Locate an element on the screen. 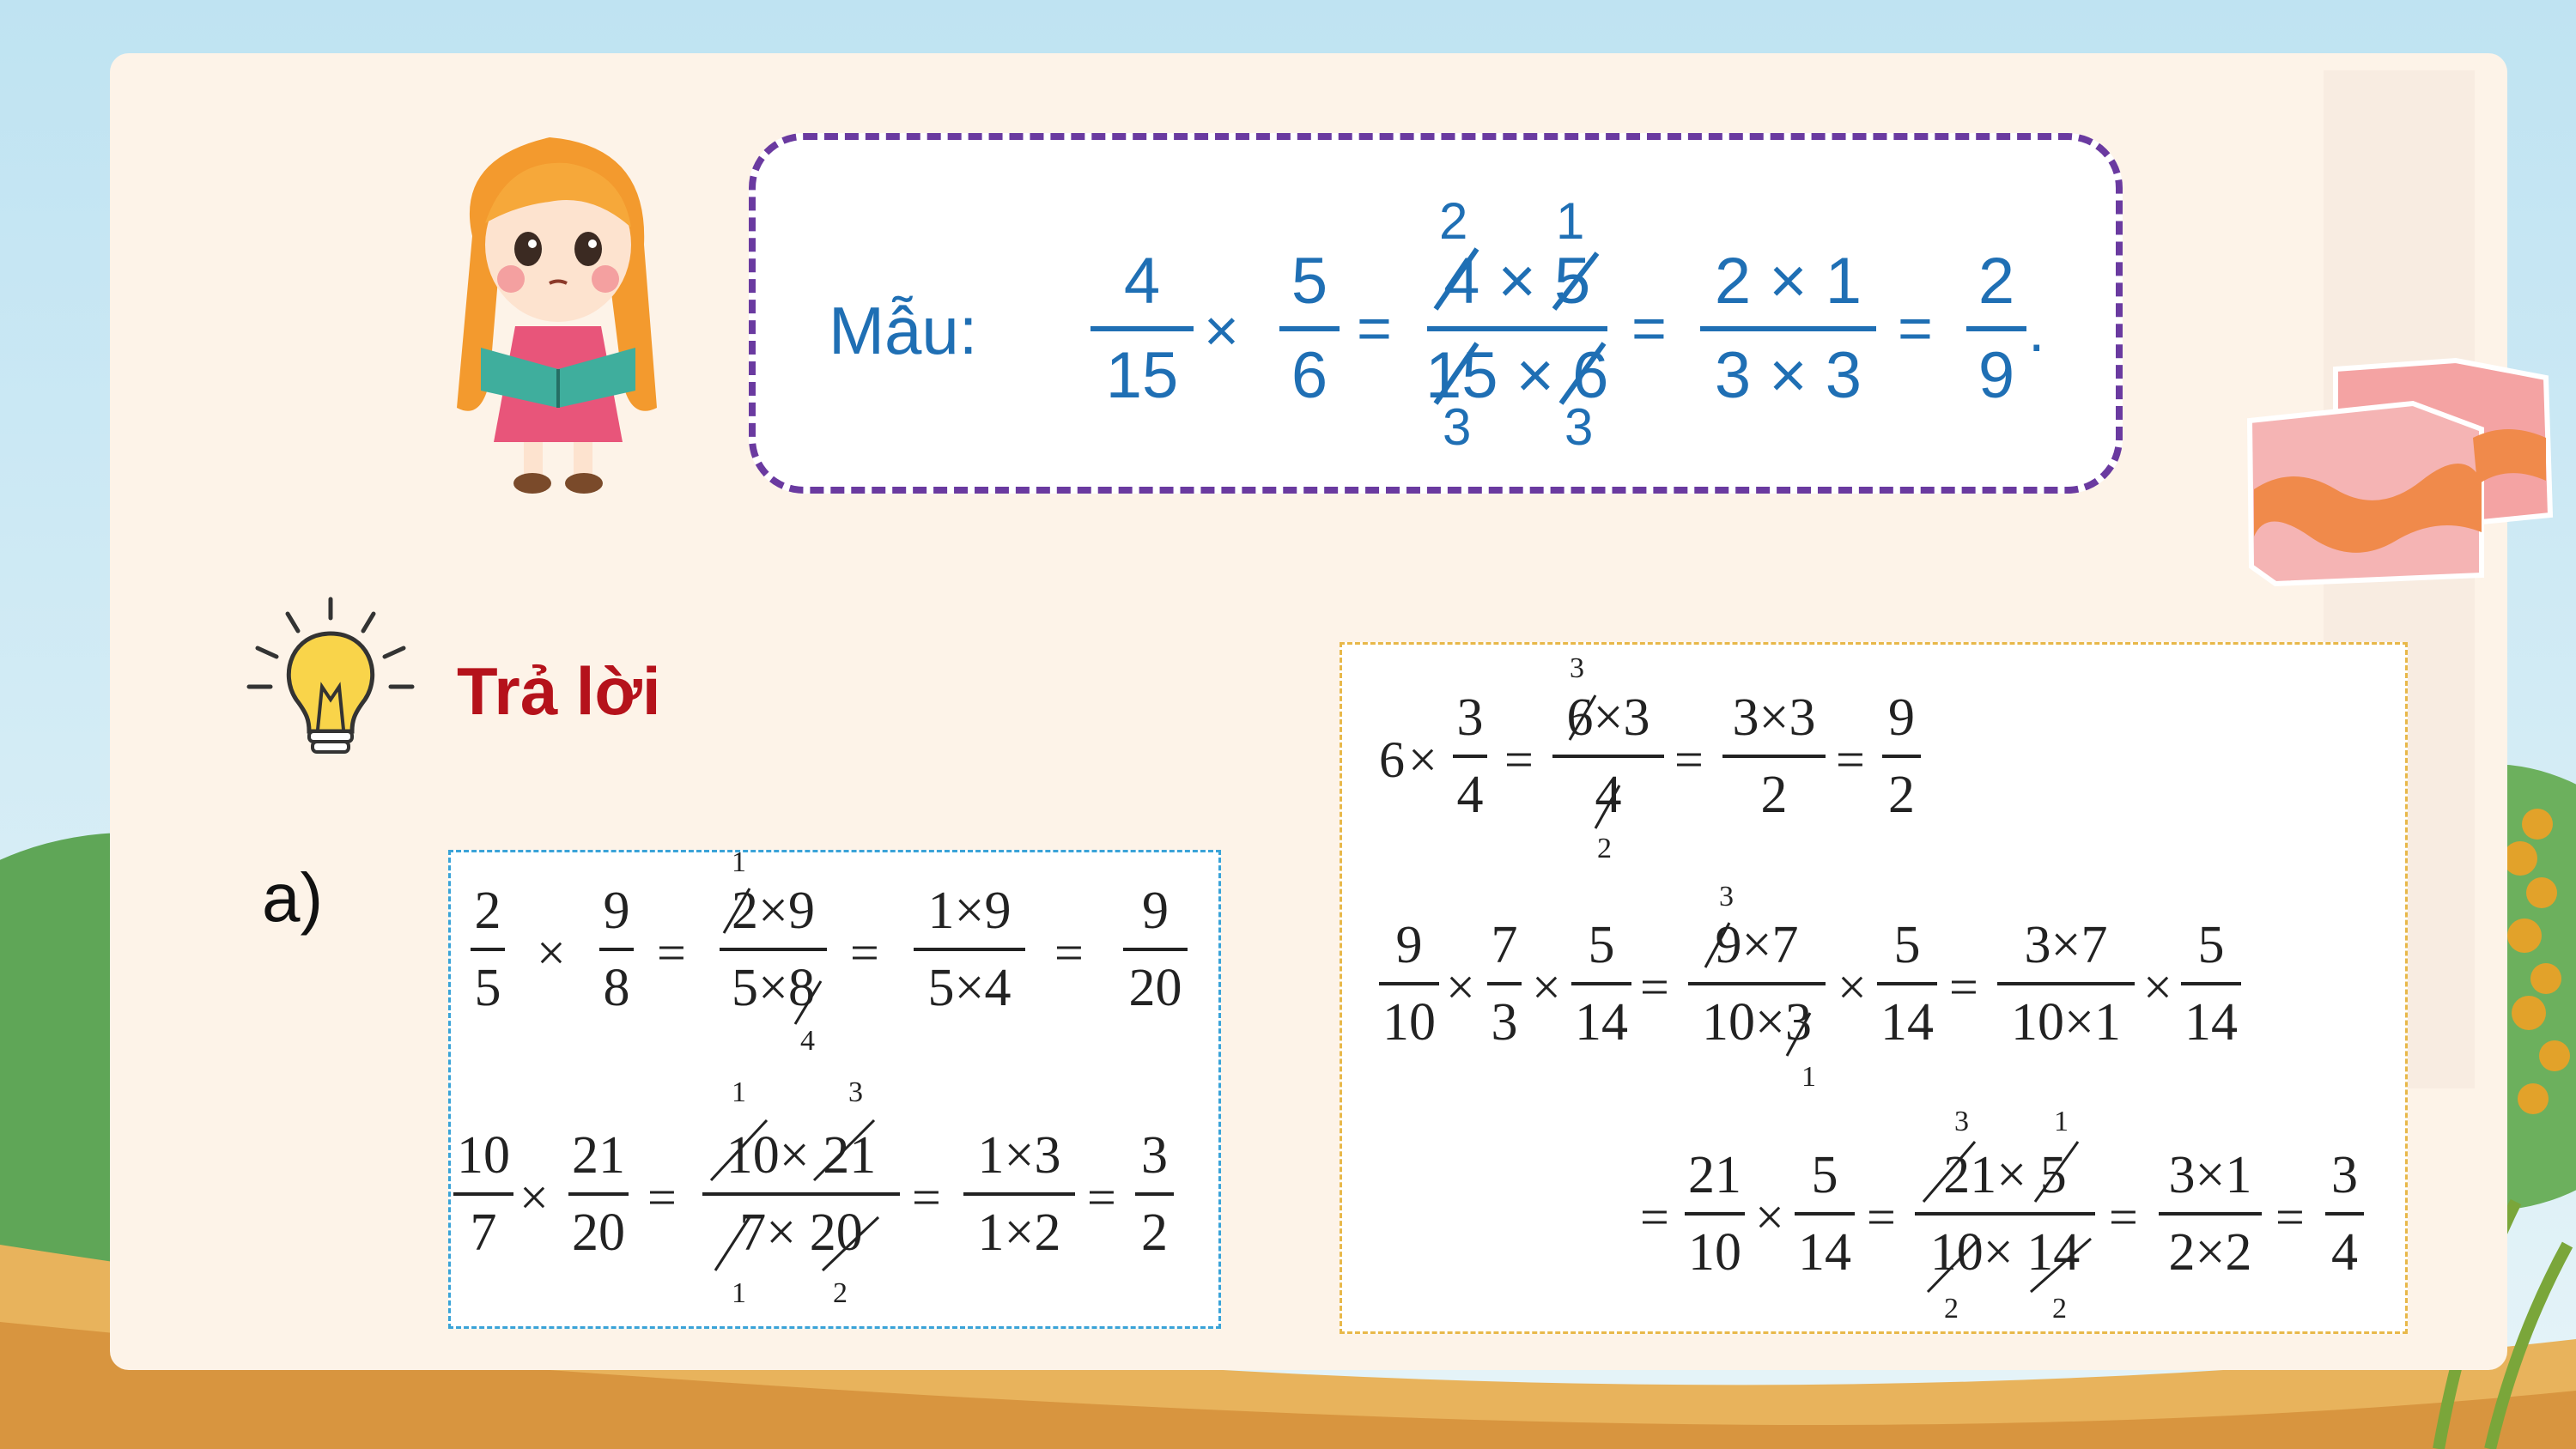 This screenshot has height=1449, width=2576. denominator: 20 is located at coordinates (598, 1232).